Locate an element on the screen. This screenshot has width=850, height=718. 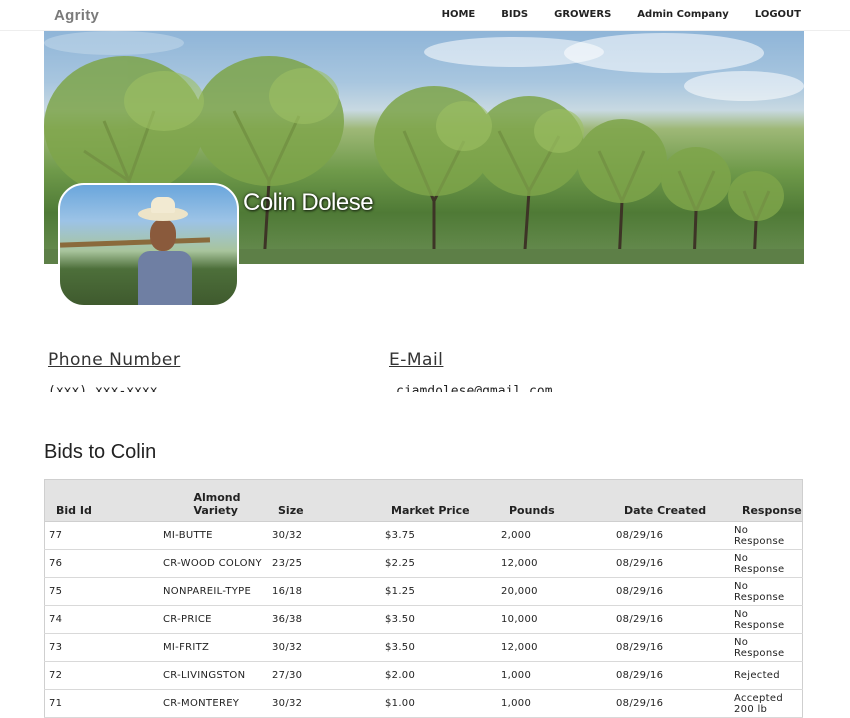
price-cell: $3.75 is located at coordinates (443, 535).